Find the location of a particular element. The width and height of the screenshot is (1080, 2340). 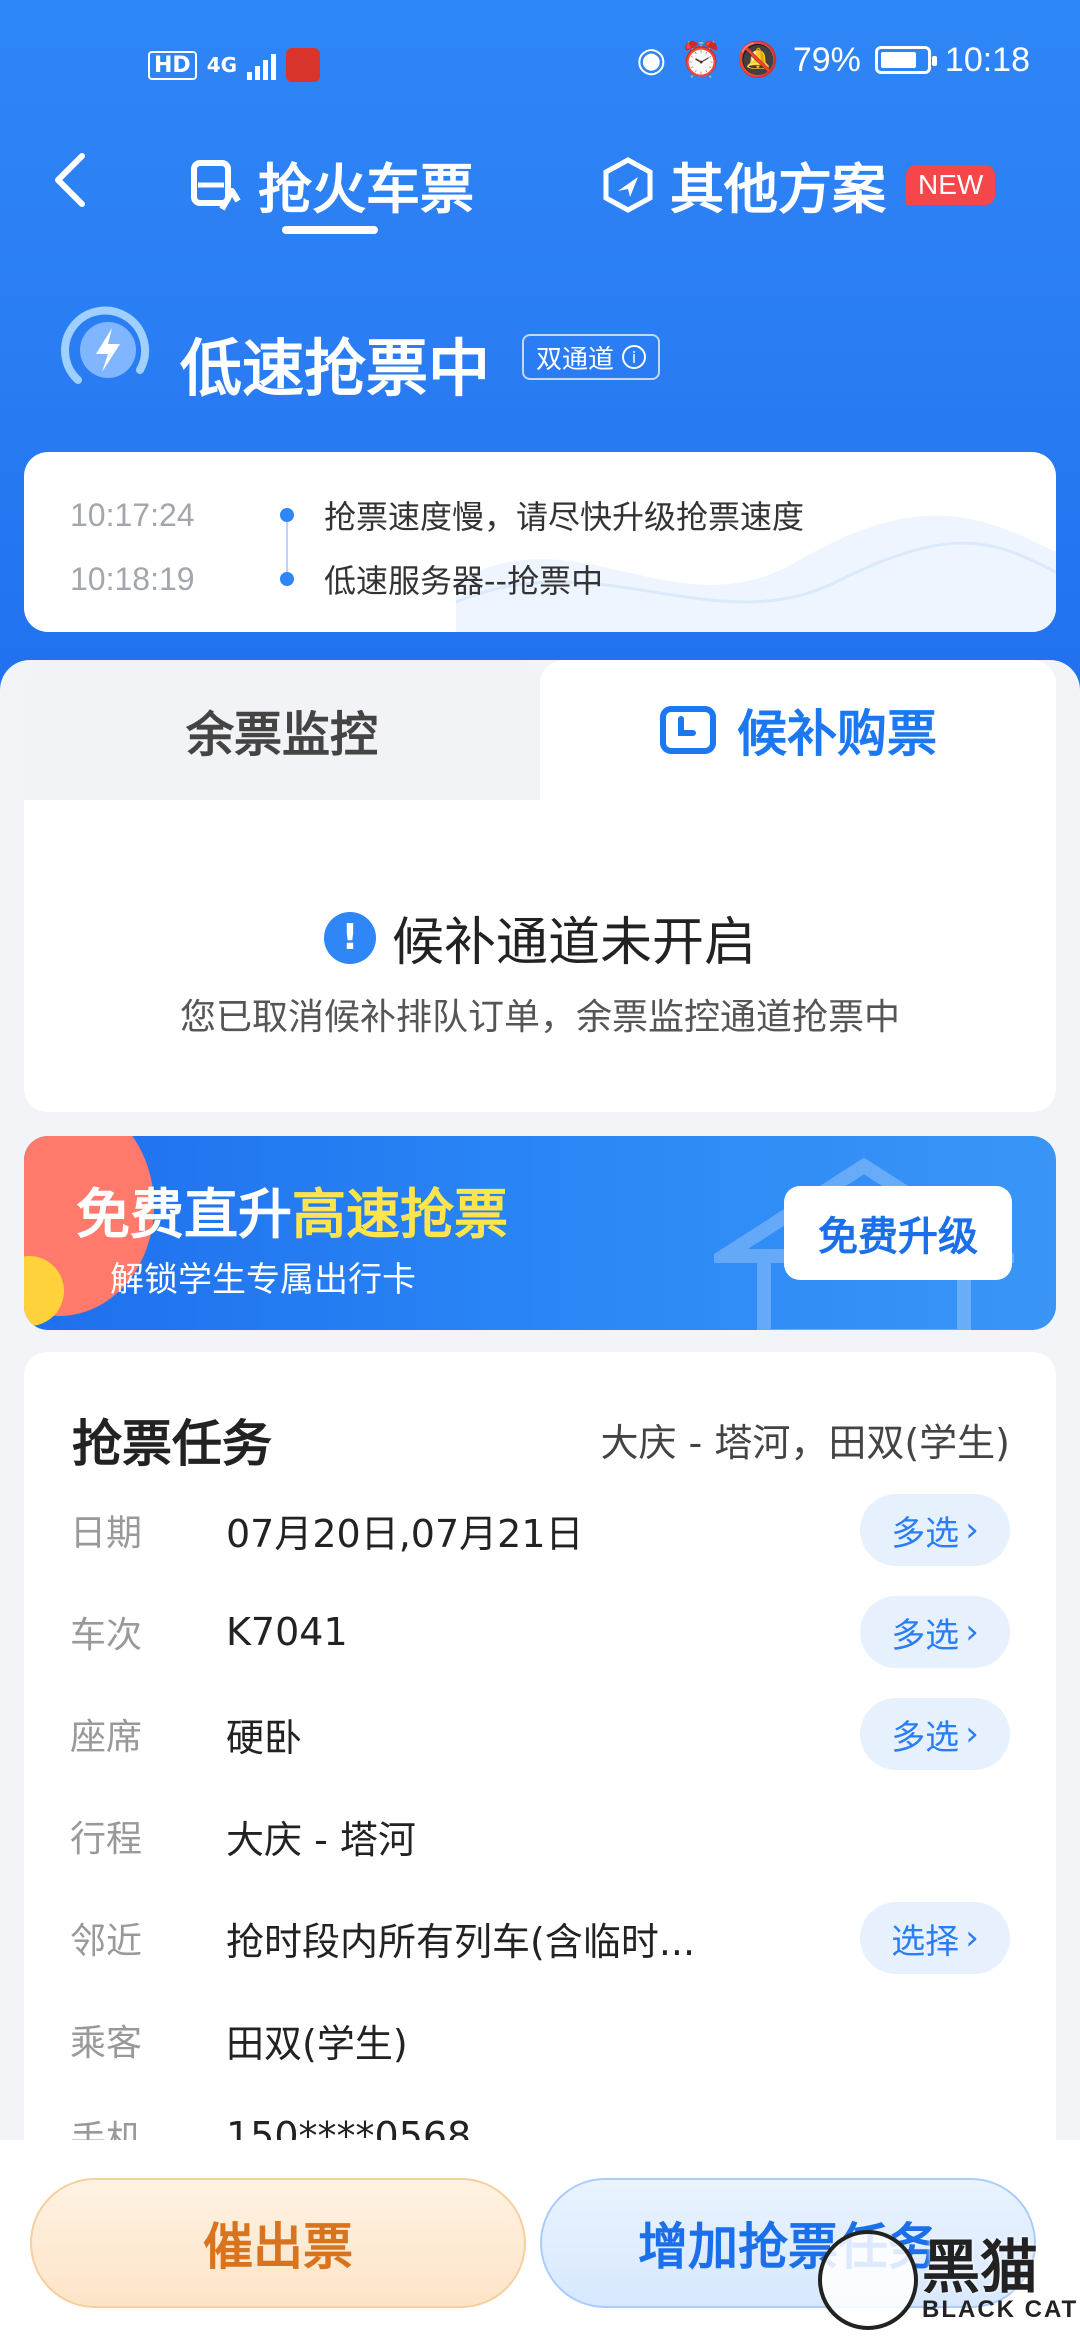

log-text: 抢票速度慢，请尽快升级抢票速度 is located at coordinates (564, 517).